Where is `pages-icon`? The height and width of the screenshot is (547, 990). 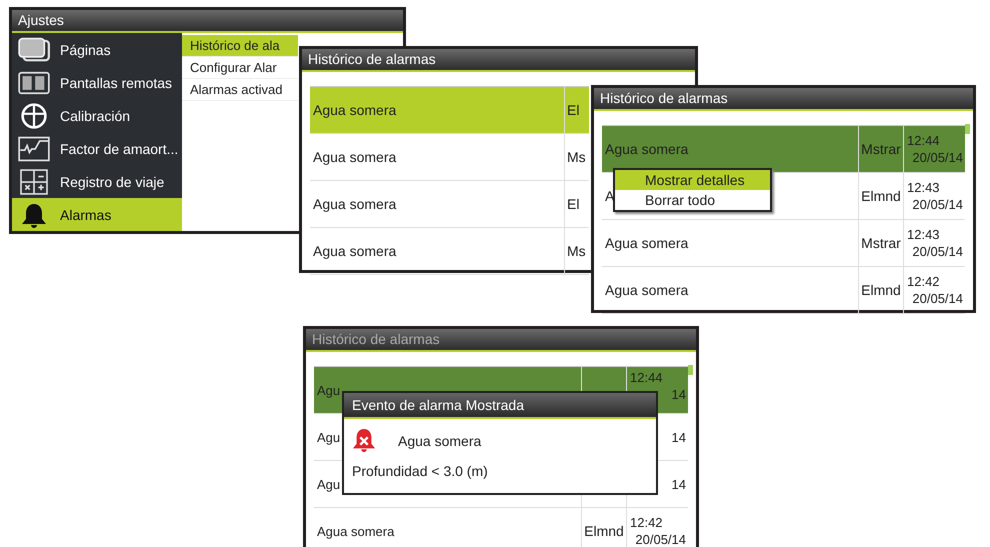
pages-icon is located at coordinates (34, 49).